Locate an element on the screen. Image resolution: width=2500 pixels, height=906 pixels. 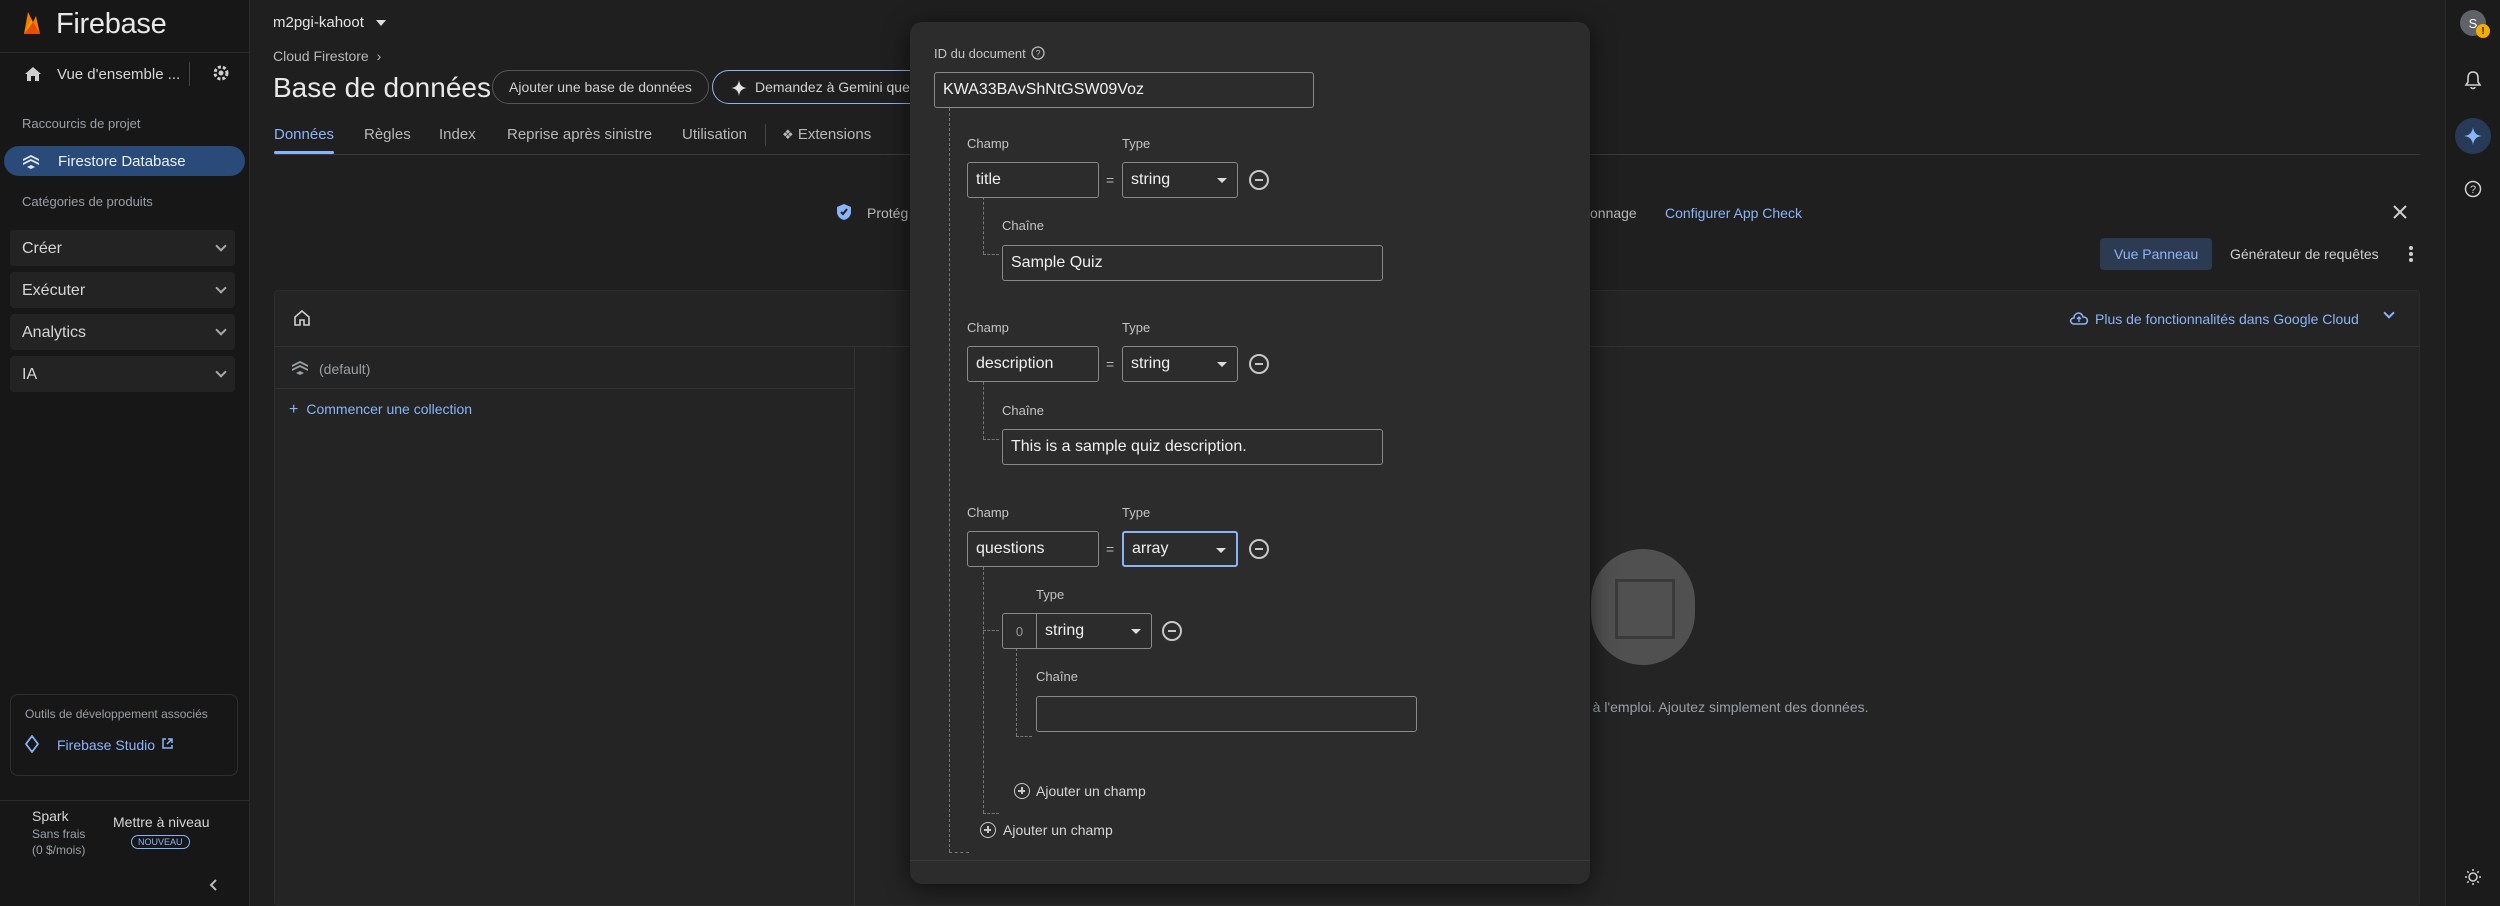
breadcrumb: Cloud Firestore › is located at coordinates (327, 56).